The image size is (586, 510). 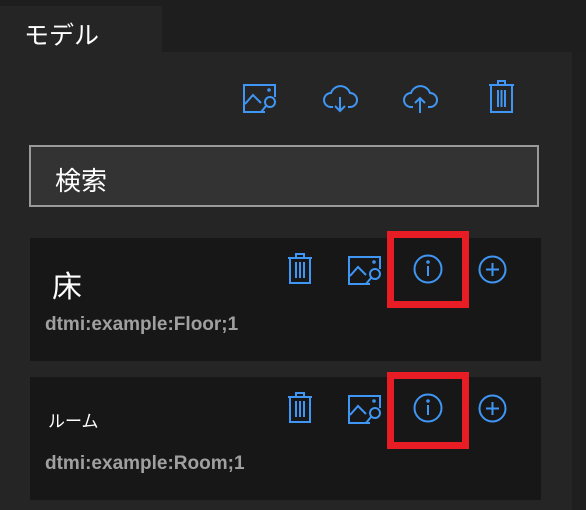 What do you see at coordinates (81, 29) in the screenshot?
I see `tab-models: モデル` at bounding box center [81, 29].